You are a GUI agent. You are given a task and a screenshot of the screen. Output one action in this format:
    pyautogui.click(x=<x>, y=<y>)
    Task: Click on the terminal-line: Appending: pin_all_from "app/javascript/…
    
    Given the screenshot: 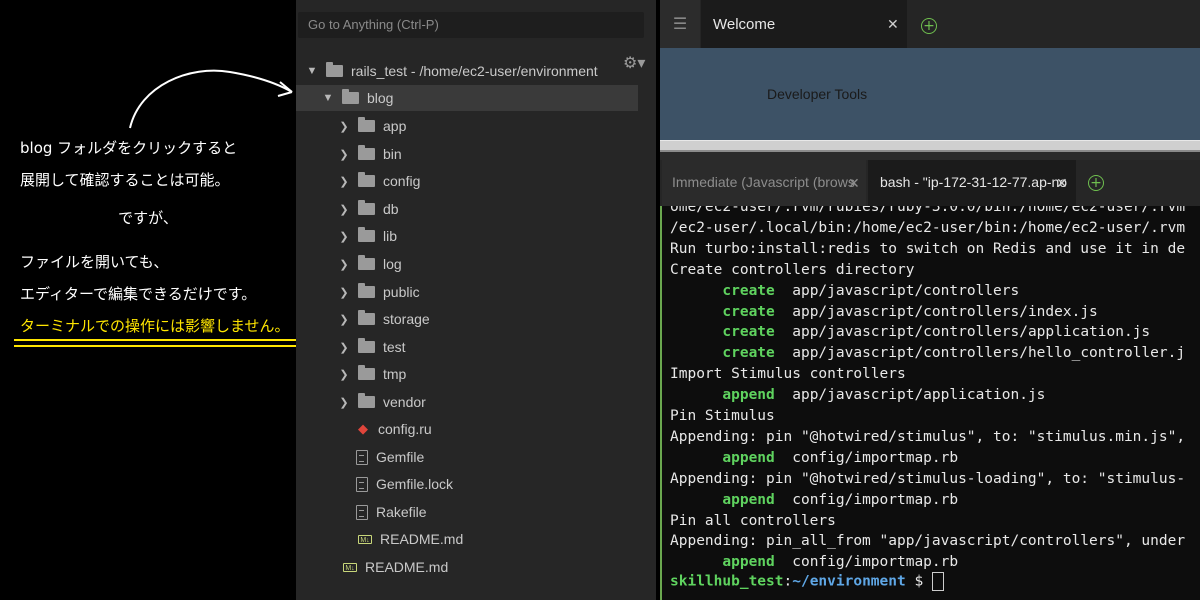 What is the action you would take?
    pyautogui.click(x=928, y=541)
    